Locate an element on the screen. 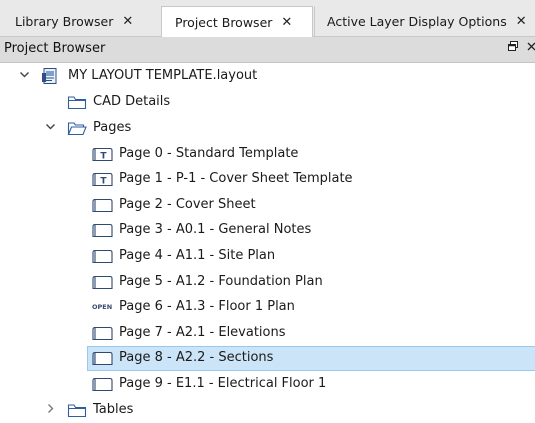  page-item-2: Page 2 - Cover Sheet is located at coordinates (267, 205).